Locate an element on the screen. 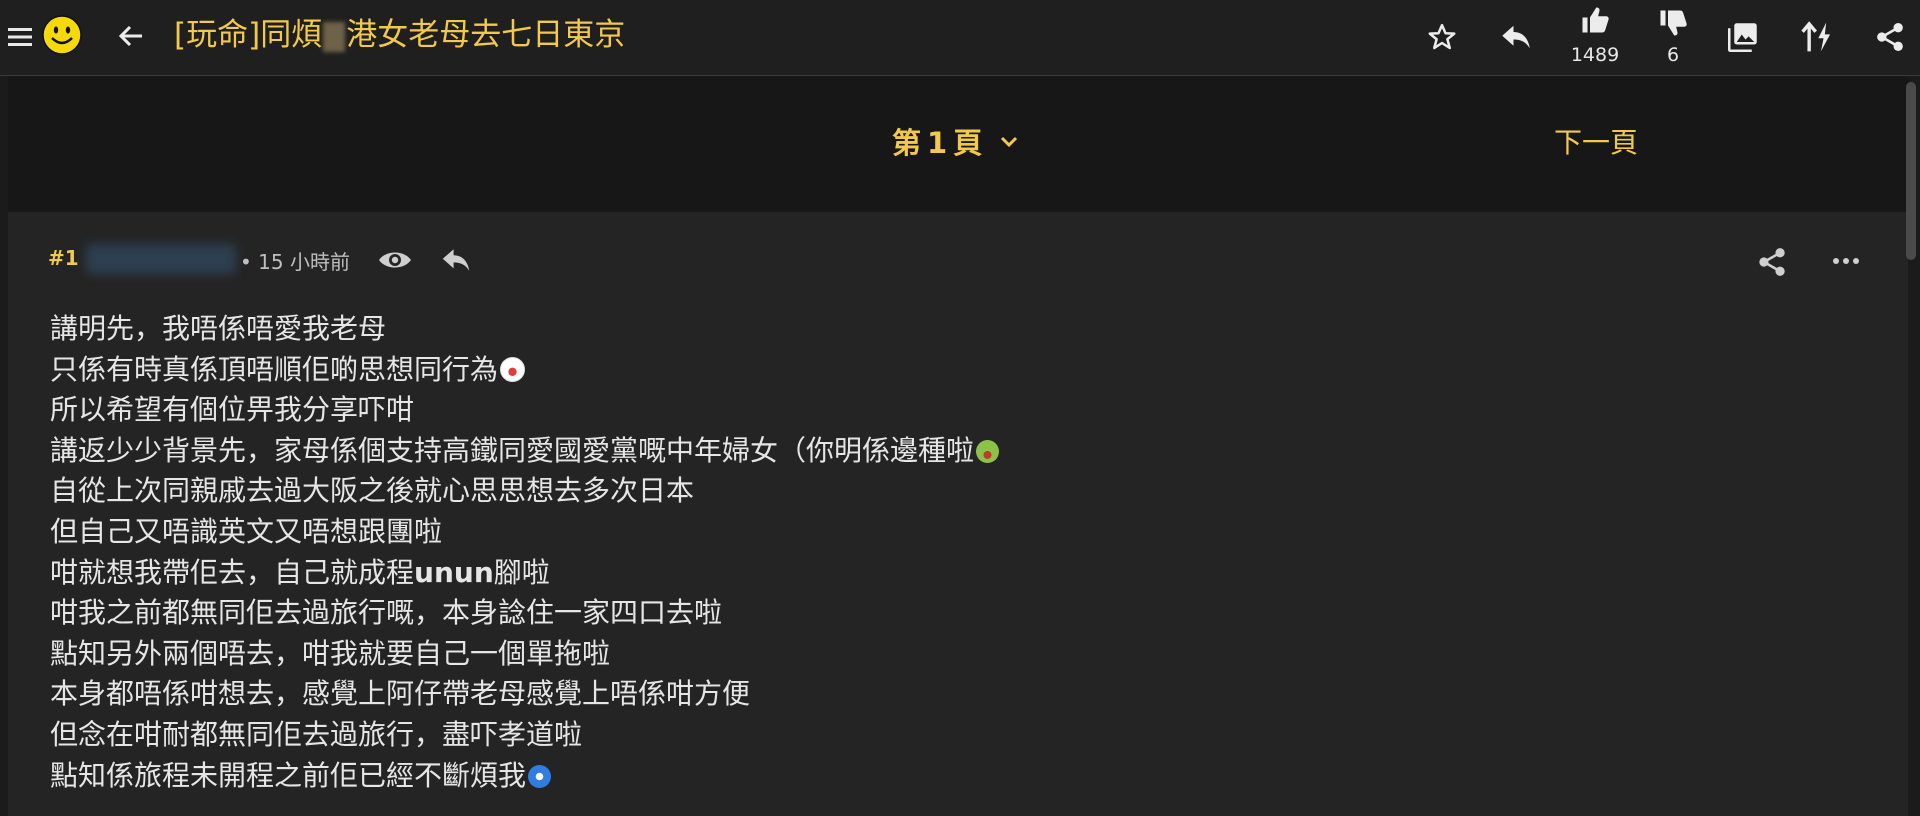 Image resolution: width=1920 pixels, height=816 pixels. body-line: 講返少少背景先，家母係個支持高鐵同愛國愛黨嘅中年婦女（你明係邊種啦 is located at coordinates (525, 451).